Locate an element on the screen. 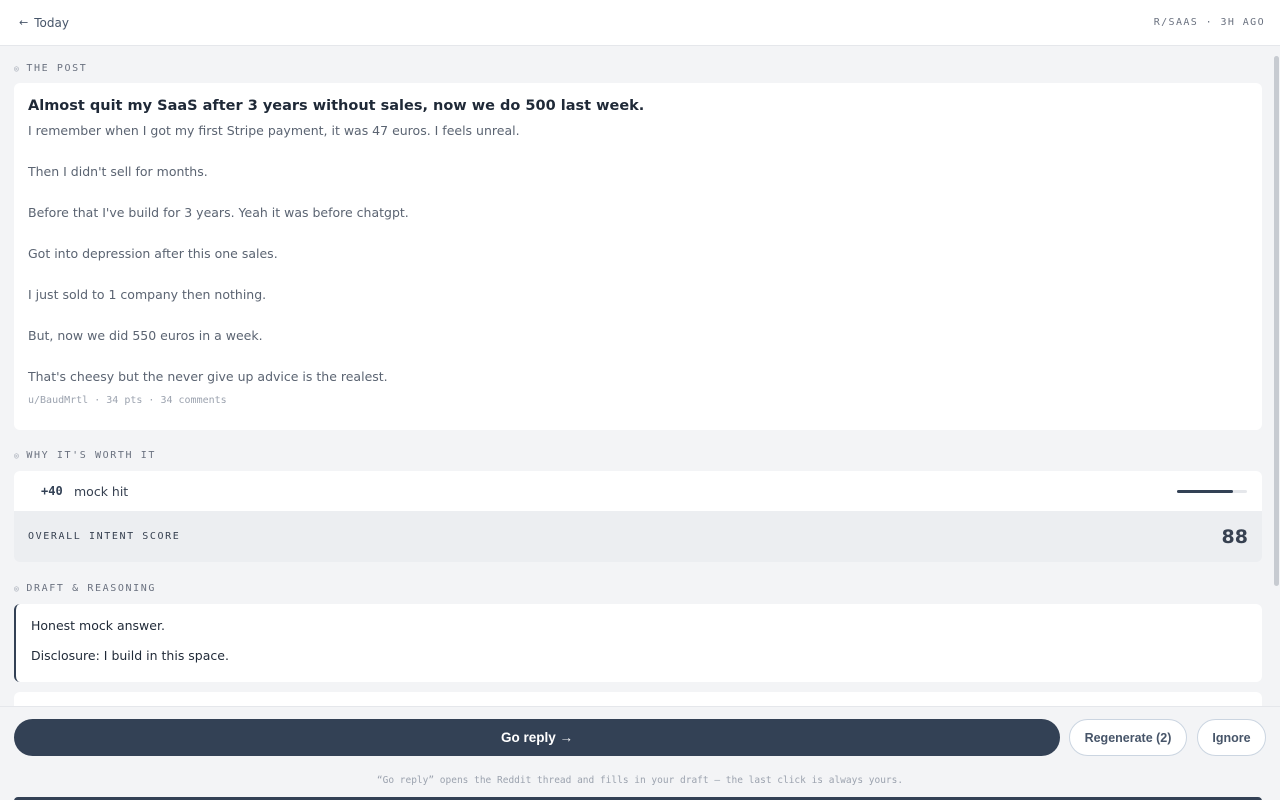  why-item-strength-fill is located at coordinates (1205, 491).